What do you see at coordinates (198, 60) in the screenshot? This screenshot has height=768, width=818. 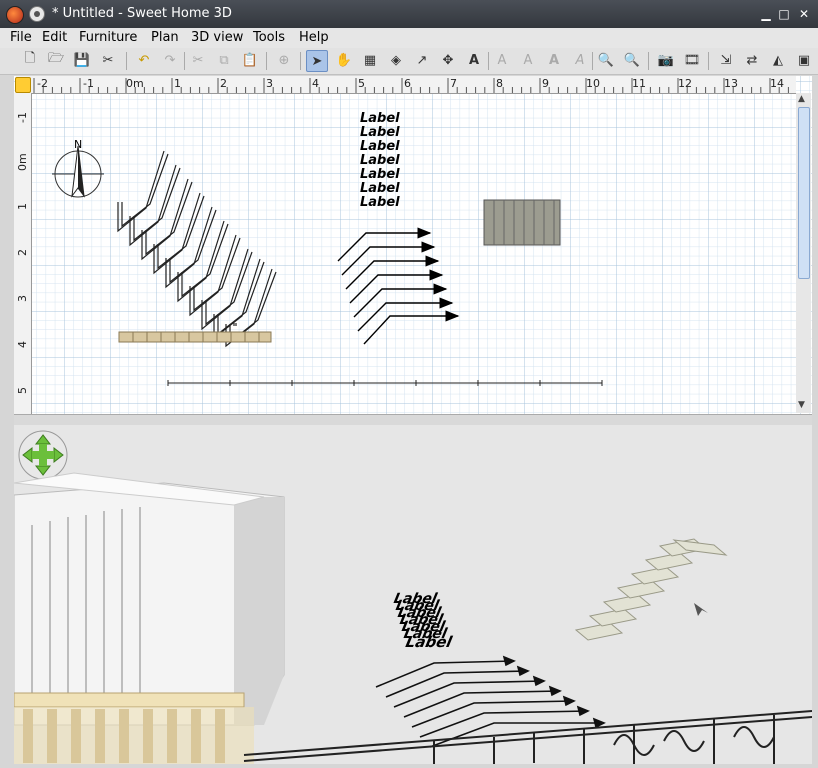 I see `cut-icon: ✂` at bounding box center [198, 60].